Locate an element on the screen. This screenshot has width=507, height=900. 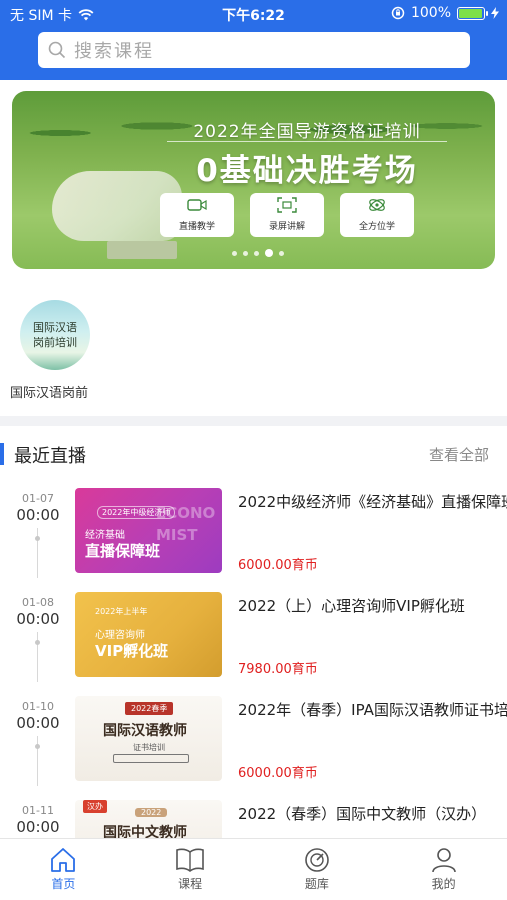
thumb-line2: 证书培训 is located at coordinates (149, 747).